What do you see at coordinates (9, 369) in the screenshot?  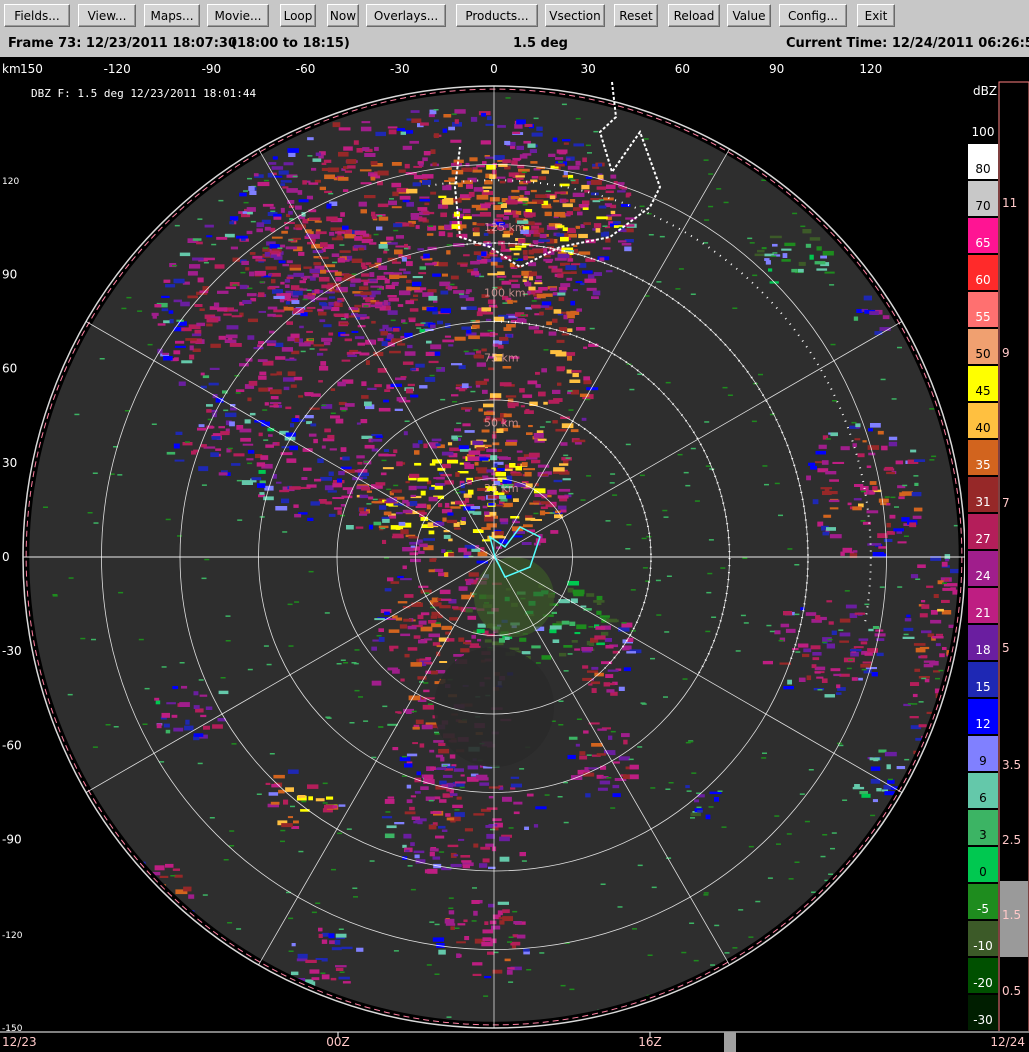 I see `y-tick-label: 60` at bounding box center [9, 369].